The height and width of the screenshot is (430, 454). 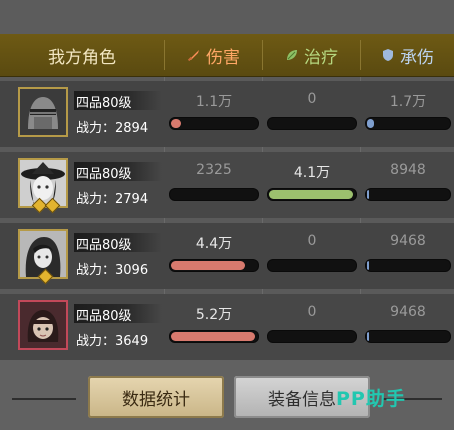 What do you see at coordinates (214, 102) in the screenshot?
I see `damage-value: 1.1万` at bounding box center [214, 102].